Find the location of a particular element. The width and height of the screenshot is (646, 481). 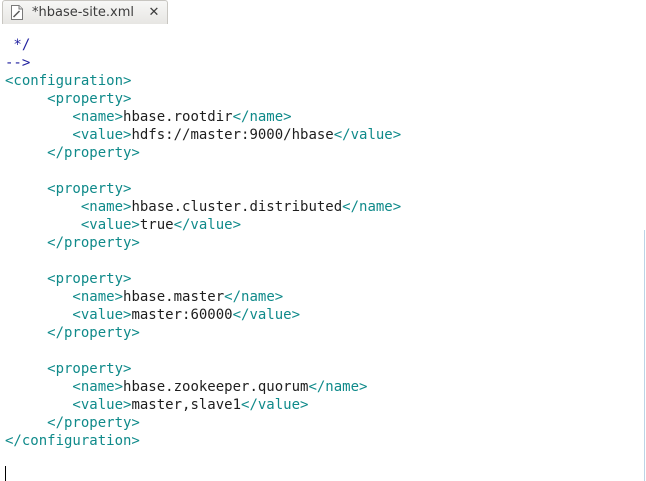

tab-hbase-site-xml: *hbase-site.xml ✕ is located at coordinates (85, 12).